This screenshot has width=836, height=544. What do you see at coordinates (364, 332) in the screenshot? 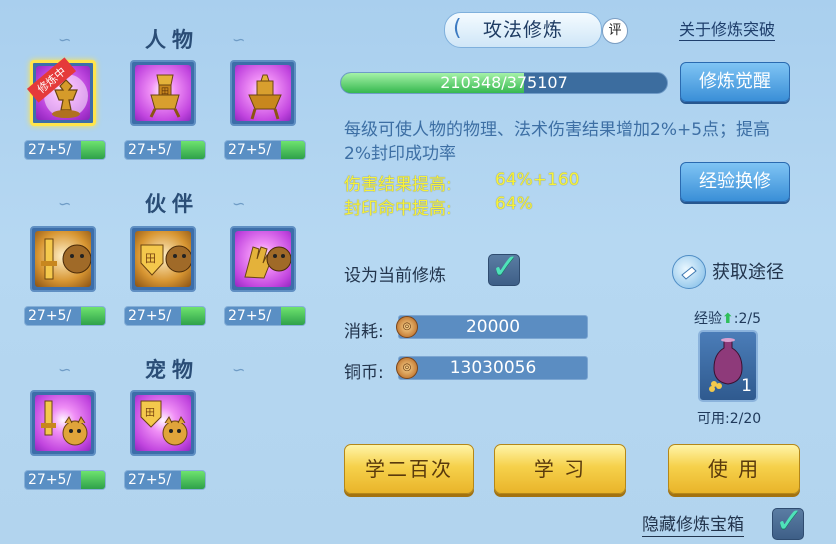
I see `cost-label: 消耗:` at bounding box center [364, 332].